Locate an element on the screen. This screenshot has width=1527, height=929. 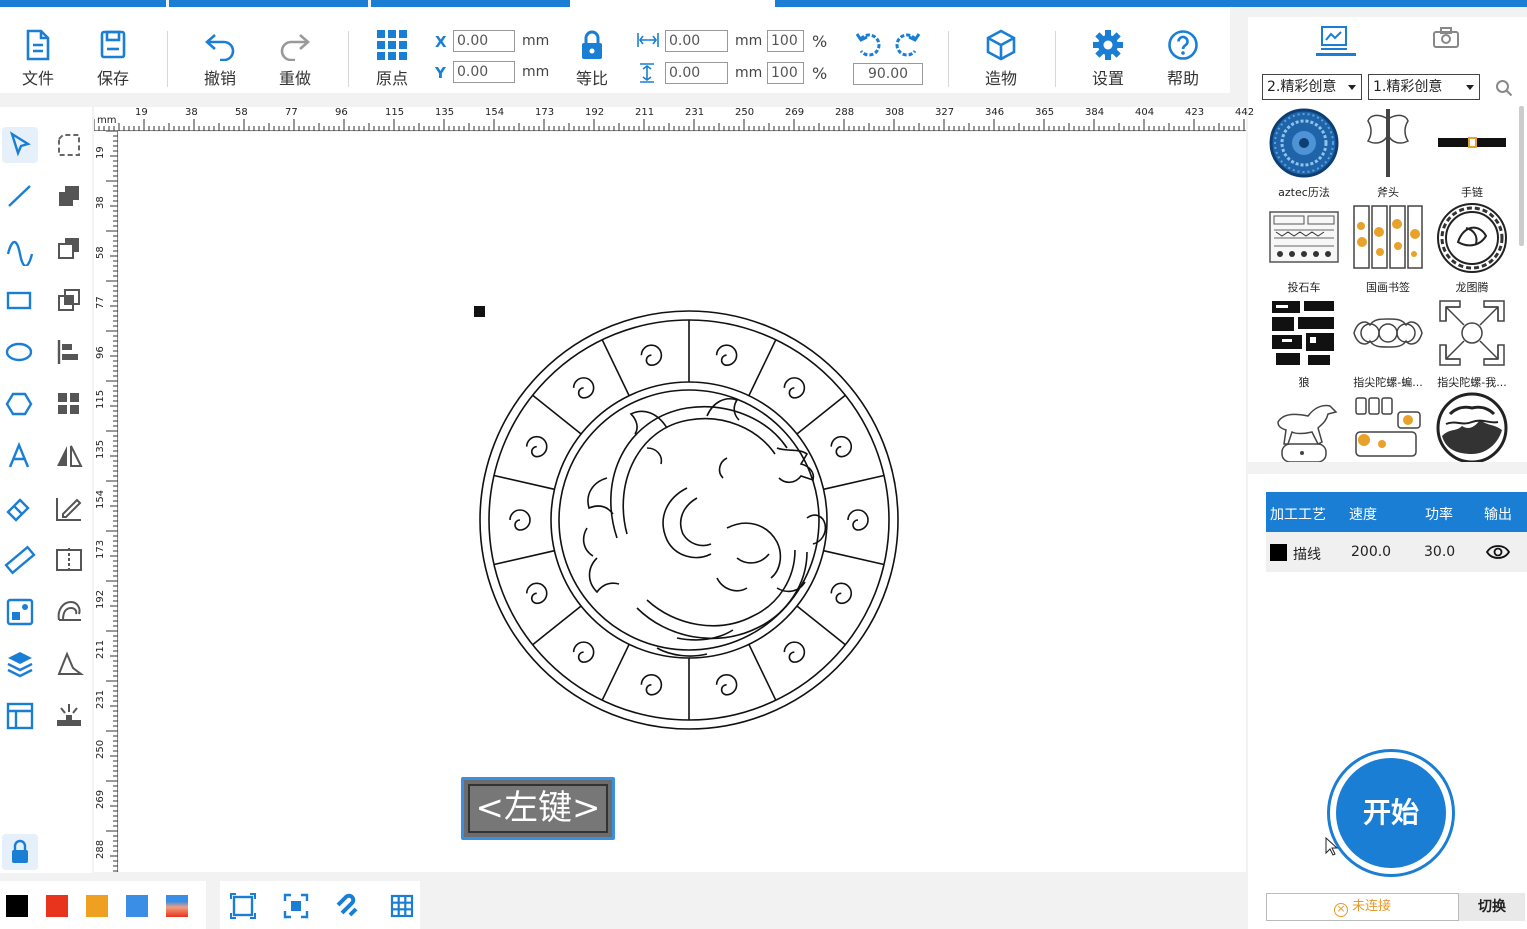
search-icon is located at coordinates (1504, 88).